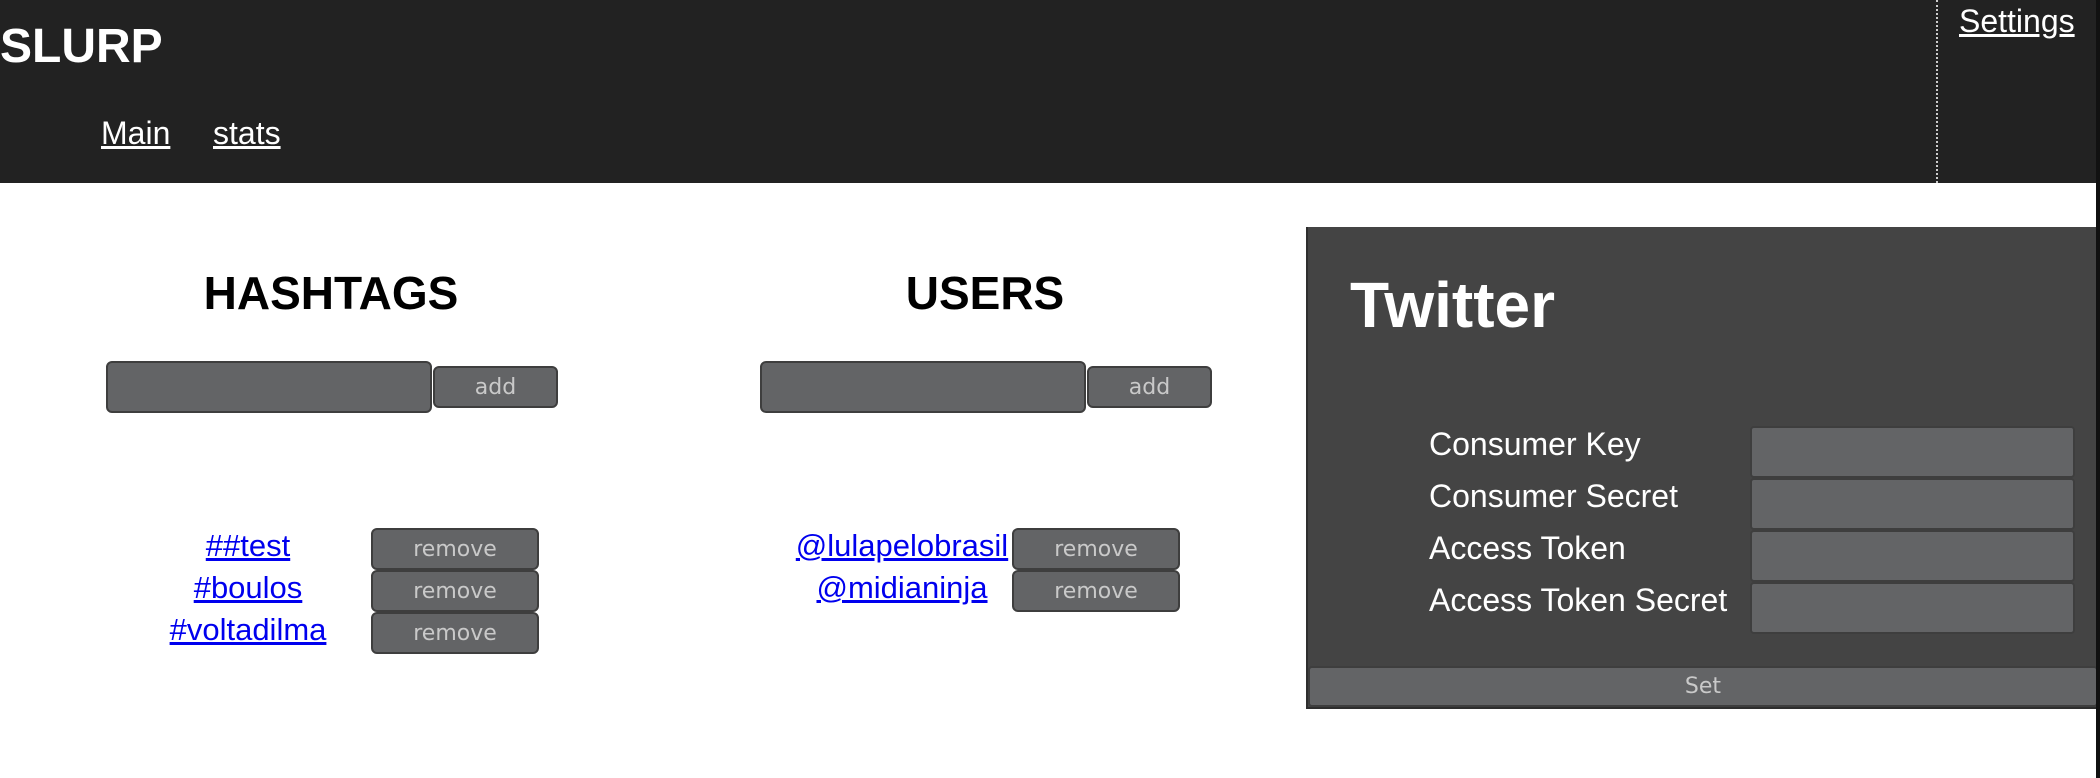  I want to click on hashtag-input, so click(269, 387).